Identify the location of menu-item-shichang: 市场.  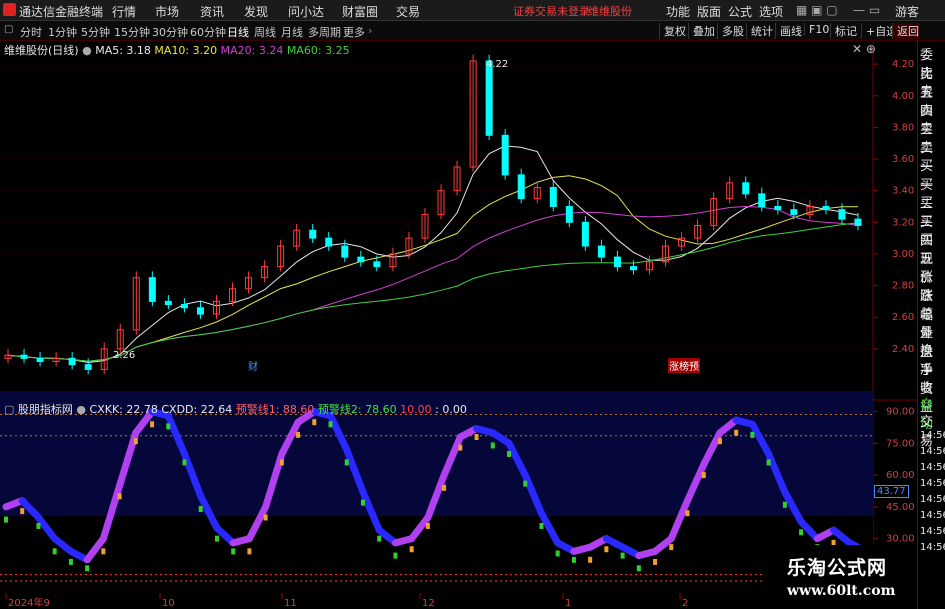
(167, 11).